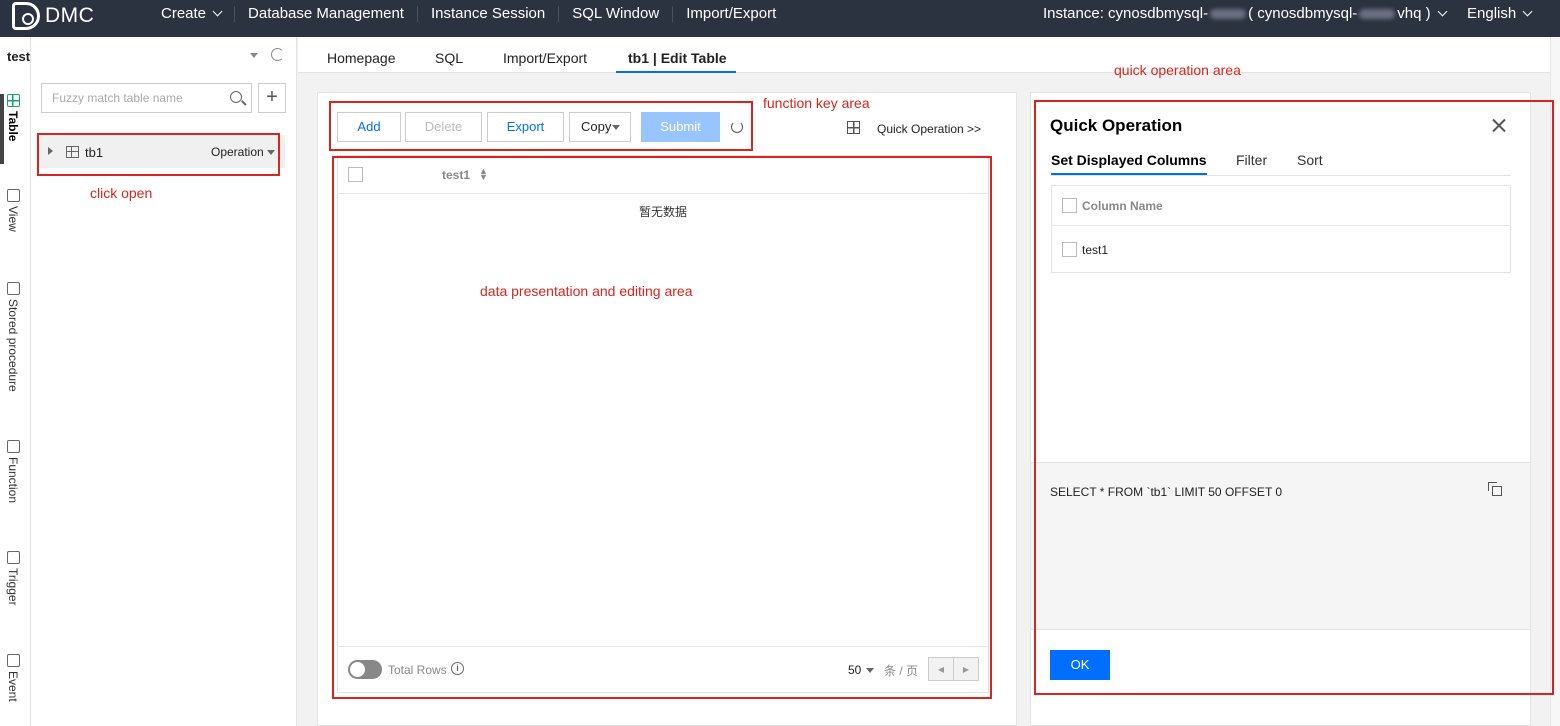 Image resolution: width=1560 pixels, height=726 pixels. I want to click on vtab-view: View, so click(13, 210).